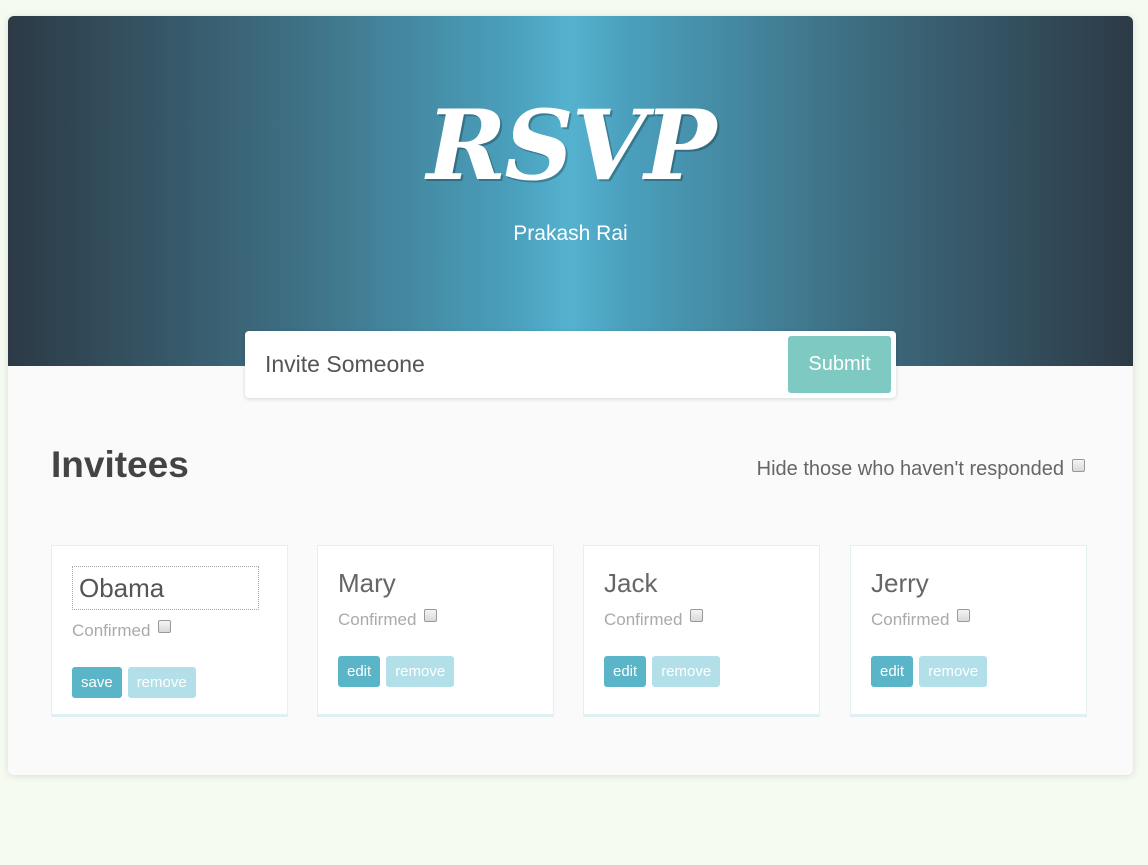 The width and height of the screenshot is (1148, 865). I want to click on invitee-name: Mary, so click(367, 583).